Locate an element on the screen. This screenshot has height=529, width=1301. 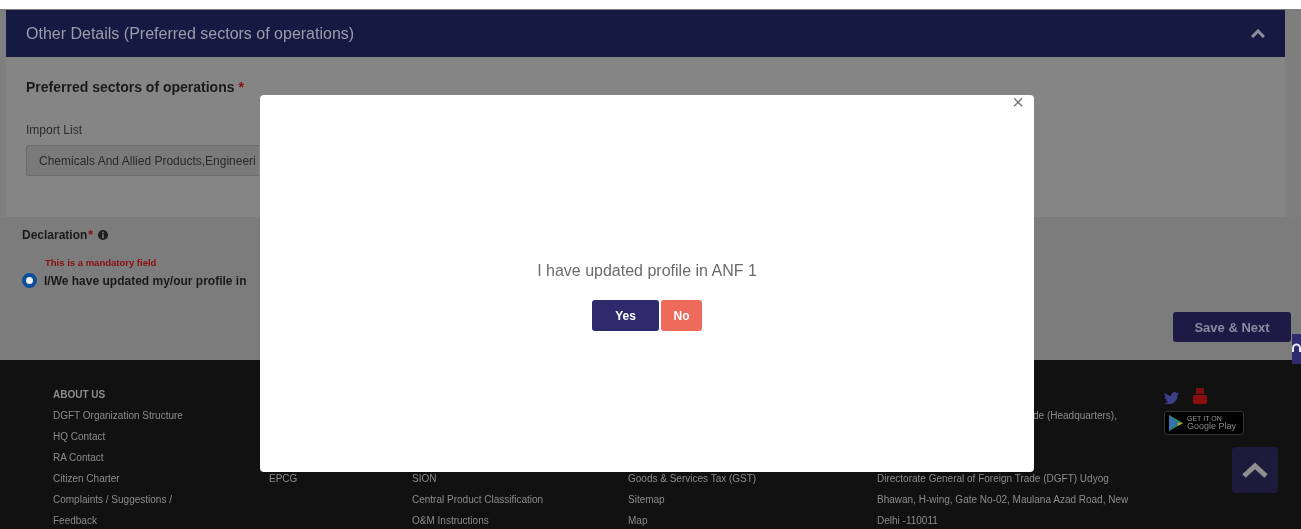
input-field: Chemicals And Allied Products,Engineeri is located at coordinates (142, 160).